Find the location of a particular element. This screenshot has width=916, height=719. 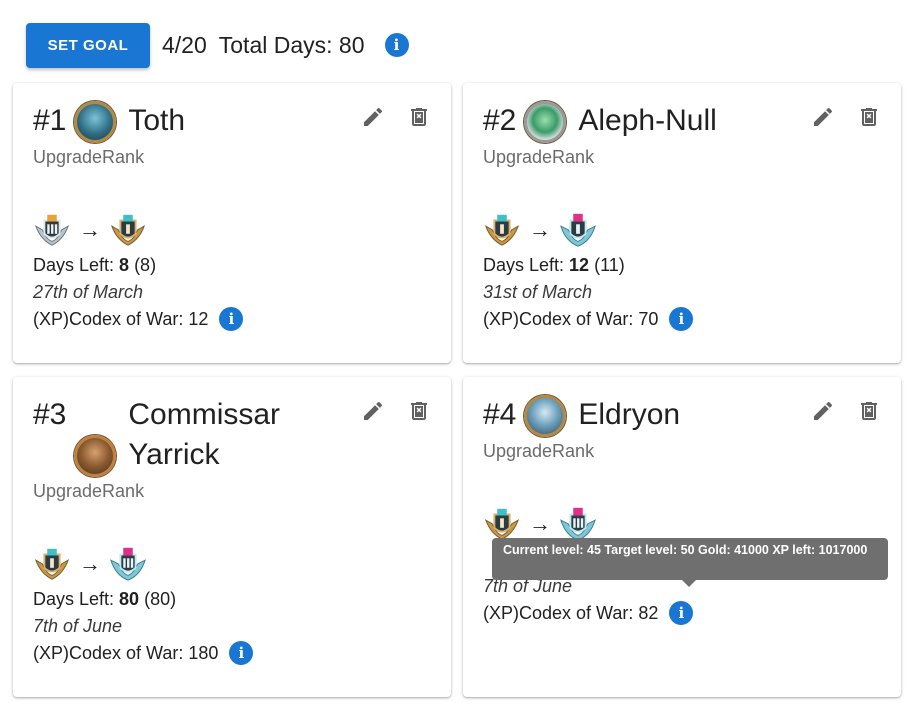

days-left-alt: (8) is located at coordinates (145, 265).